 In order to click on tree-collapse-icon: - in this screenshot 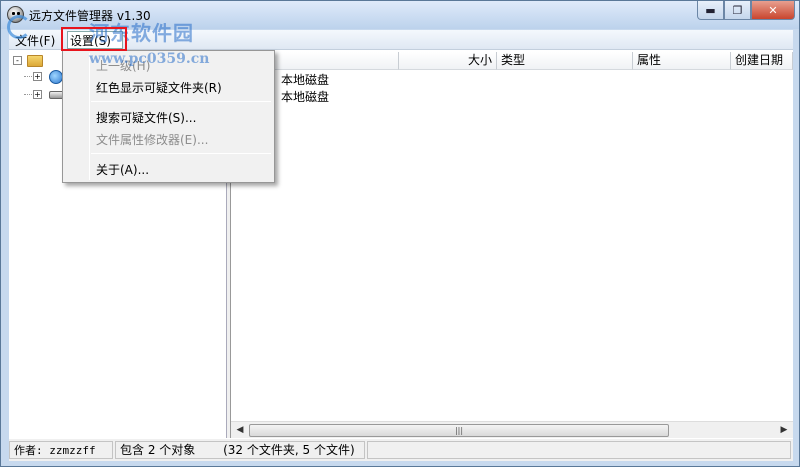, I will do `click(17, 60)`.